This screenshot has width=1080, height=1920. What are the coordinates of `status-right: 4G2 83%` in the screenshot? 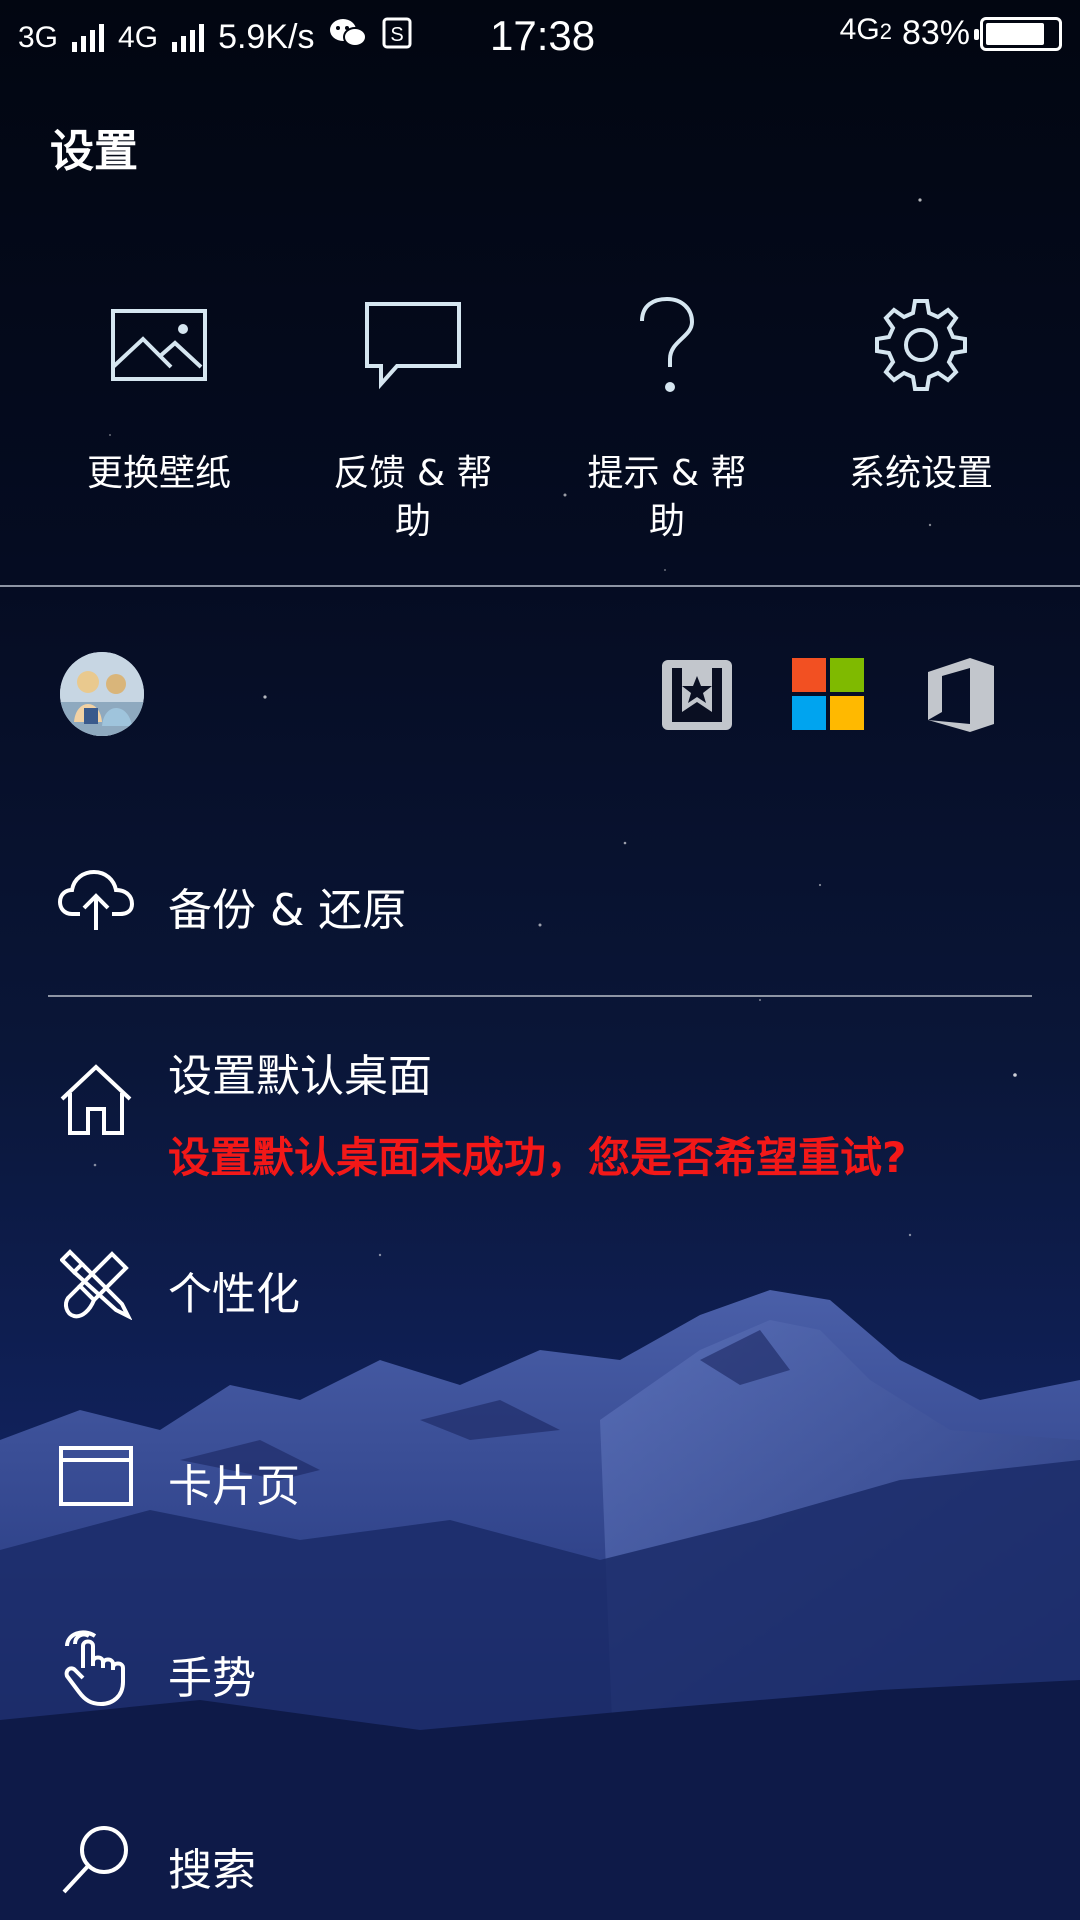 It's located at (951, 33).